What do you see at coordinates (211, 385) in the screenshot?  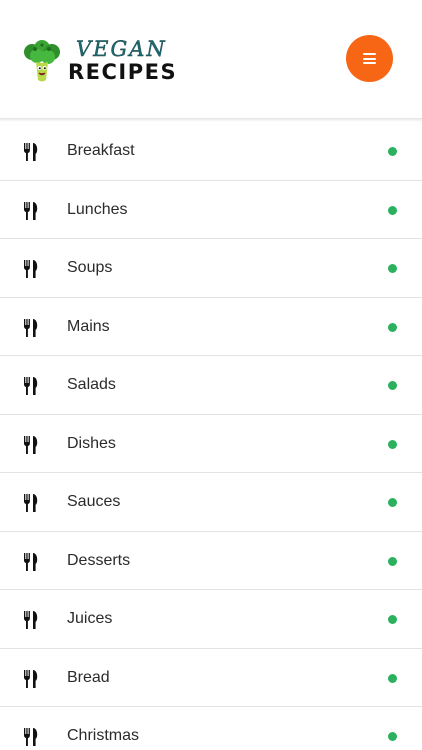 I see `category-item-salads: Salads` at bounding box center [211, 385].